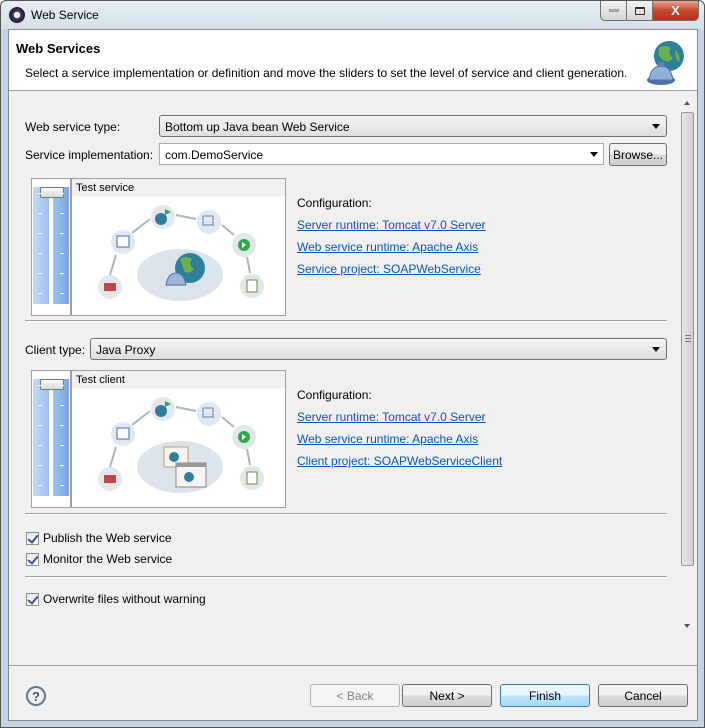 This screenshot has height=728, width=705. I want to click on web-service-type-label: Web service type:, so click(73, 127).